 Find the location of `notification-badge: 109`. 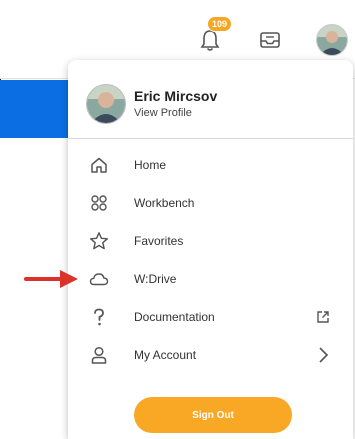

notification-badge: 109 is located at coordinates (220, 24).